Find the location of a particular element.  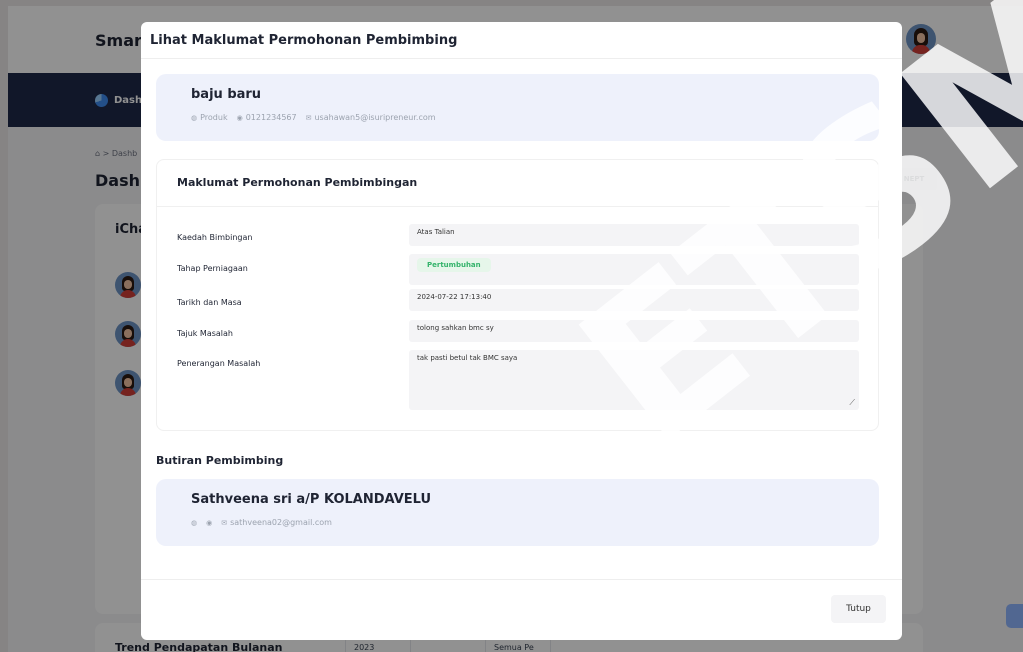

mentor-email-meta: ✉ sathveena02@gmail.com is located at coordinates (276, 522).